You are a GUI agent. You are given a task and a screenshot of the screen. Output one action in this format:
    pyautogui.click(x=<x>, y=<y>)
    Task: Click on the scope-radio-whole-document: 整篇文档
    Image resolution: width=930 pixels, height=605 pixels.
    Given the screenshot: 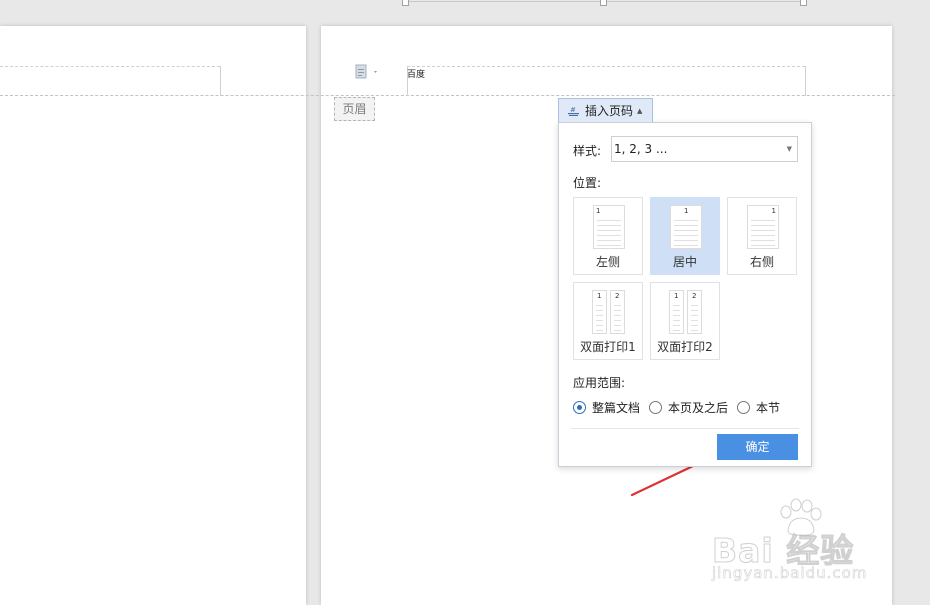 What is the action you would take?
    pyautogui.click(x=606, y=407)
    